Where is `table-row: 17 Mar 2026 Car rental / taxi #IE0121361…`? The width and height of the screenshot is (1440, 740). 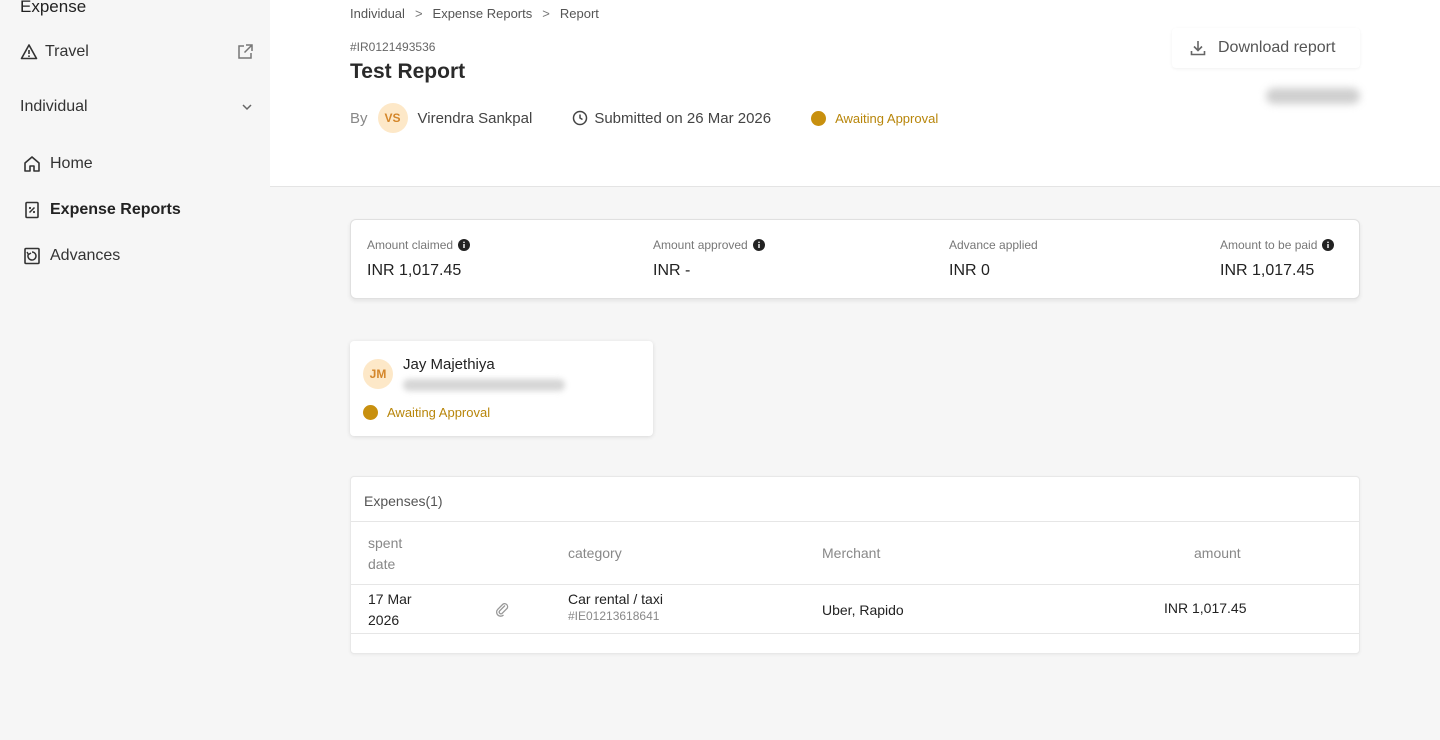
table-row: 17 Mar 2026 Car rental / taxi #IE0121361… is located at coordinates (855, 609).